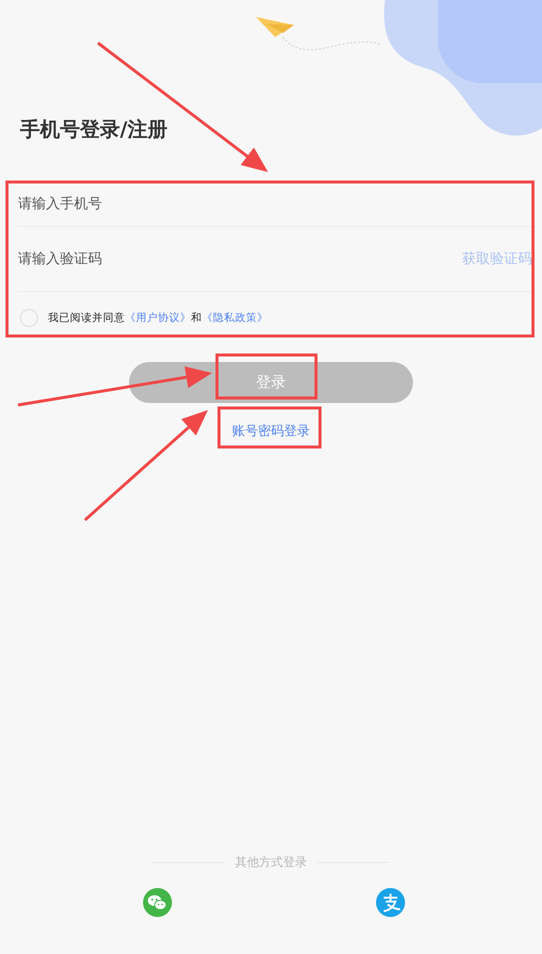 The width and height of the screenshot is (542, 954). I want to click on password-login-link: 账号密码登录, so click(271, 431).